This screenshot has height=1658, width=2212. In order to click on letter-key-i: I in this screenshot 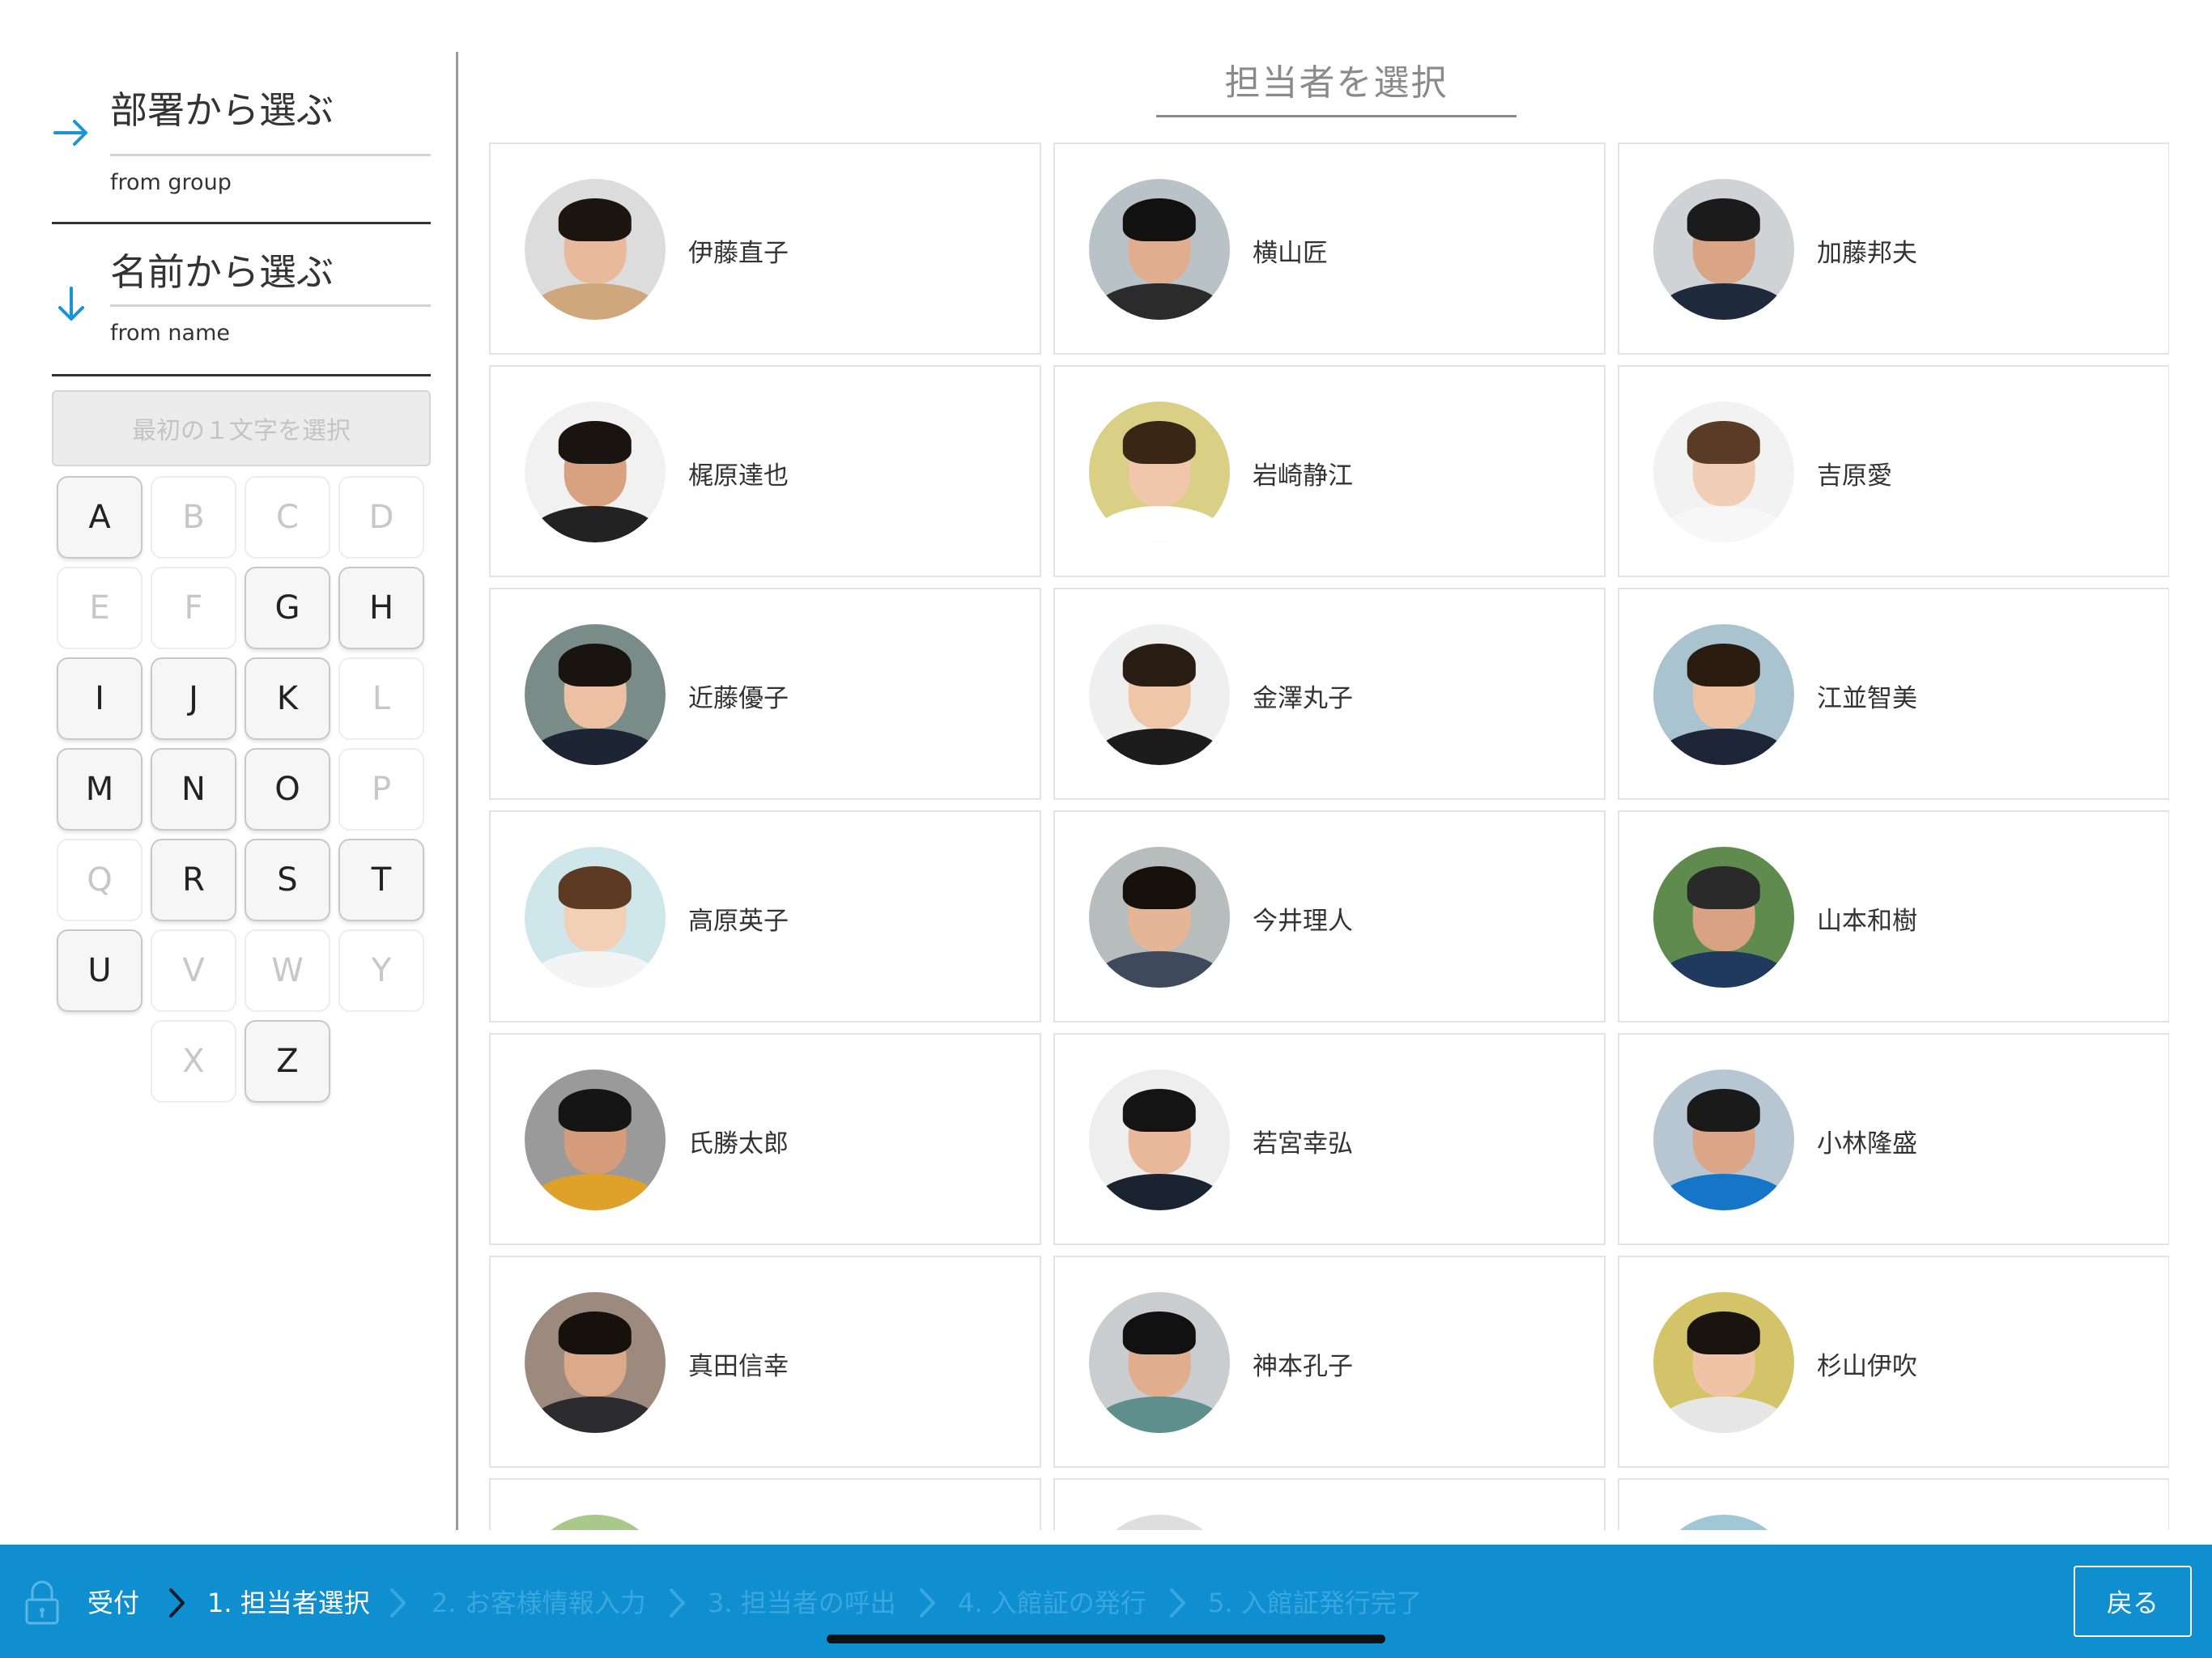, I will do `click(100, 698)`.